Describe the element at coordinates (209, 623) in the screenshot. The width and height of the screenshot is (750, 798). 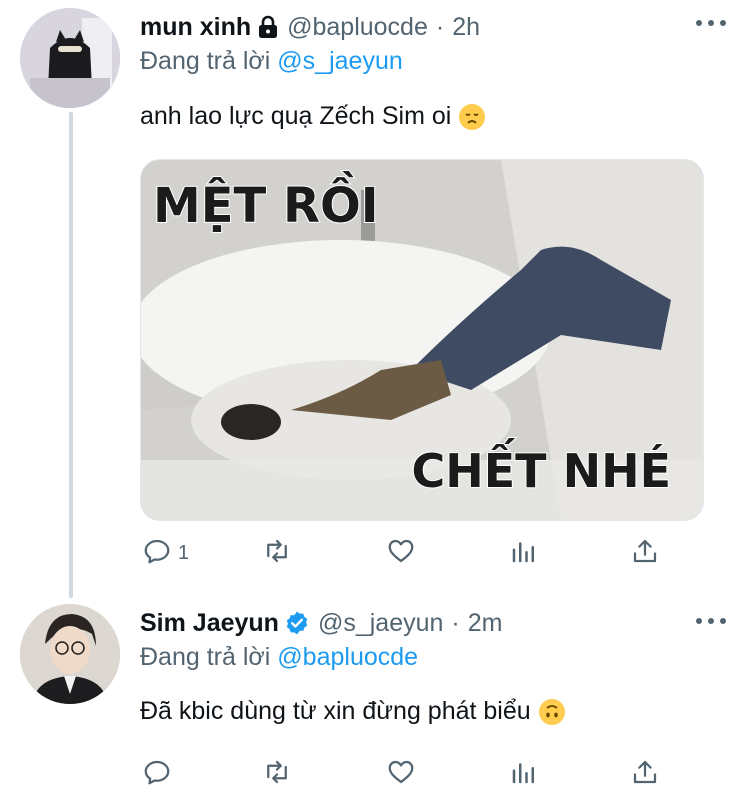
I see `display-name: Sim Jaeyun` at that location.